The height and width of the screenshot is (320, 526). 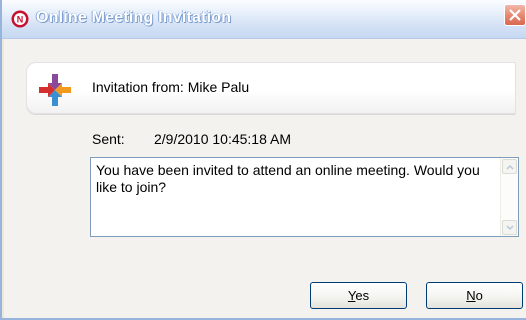 What do you see at coordinates (55, 90) in the screenshot?
I see `meeting-logo-icon` at bounding box center [55, 90].